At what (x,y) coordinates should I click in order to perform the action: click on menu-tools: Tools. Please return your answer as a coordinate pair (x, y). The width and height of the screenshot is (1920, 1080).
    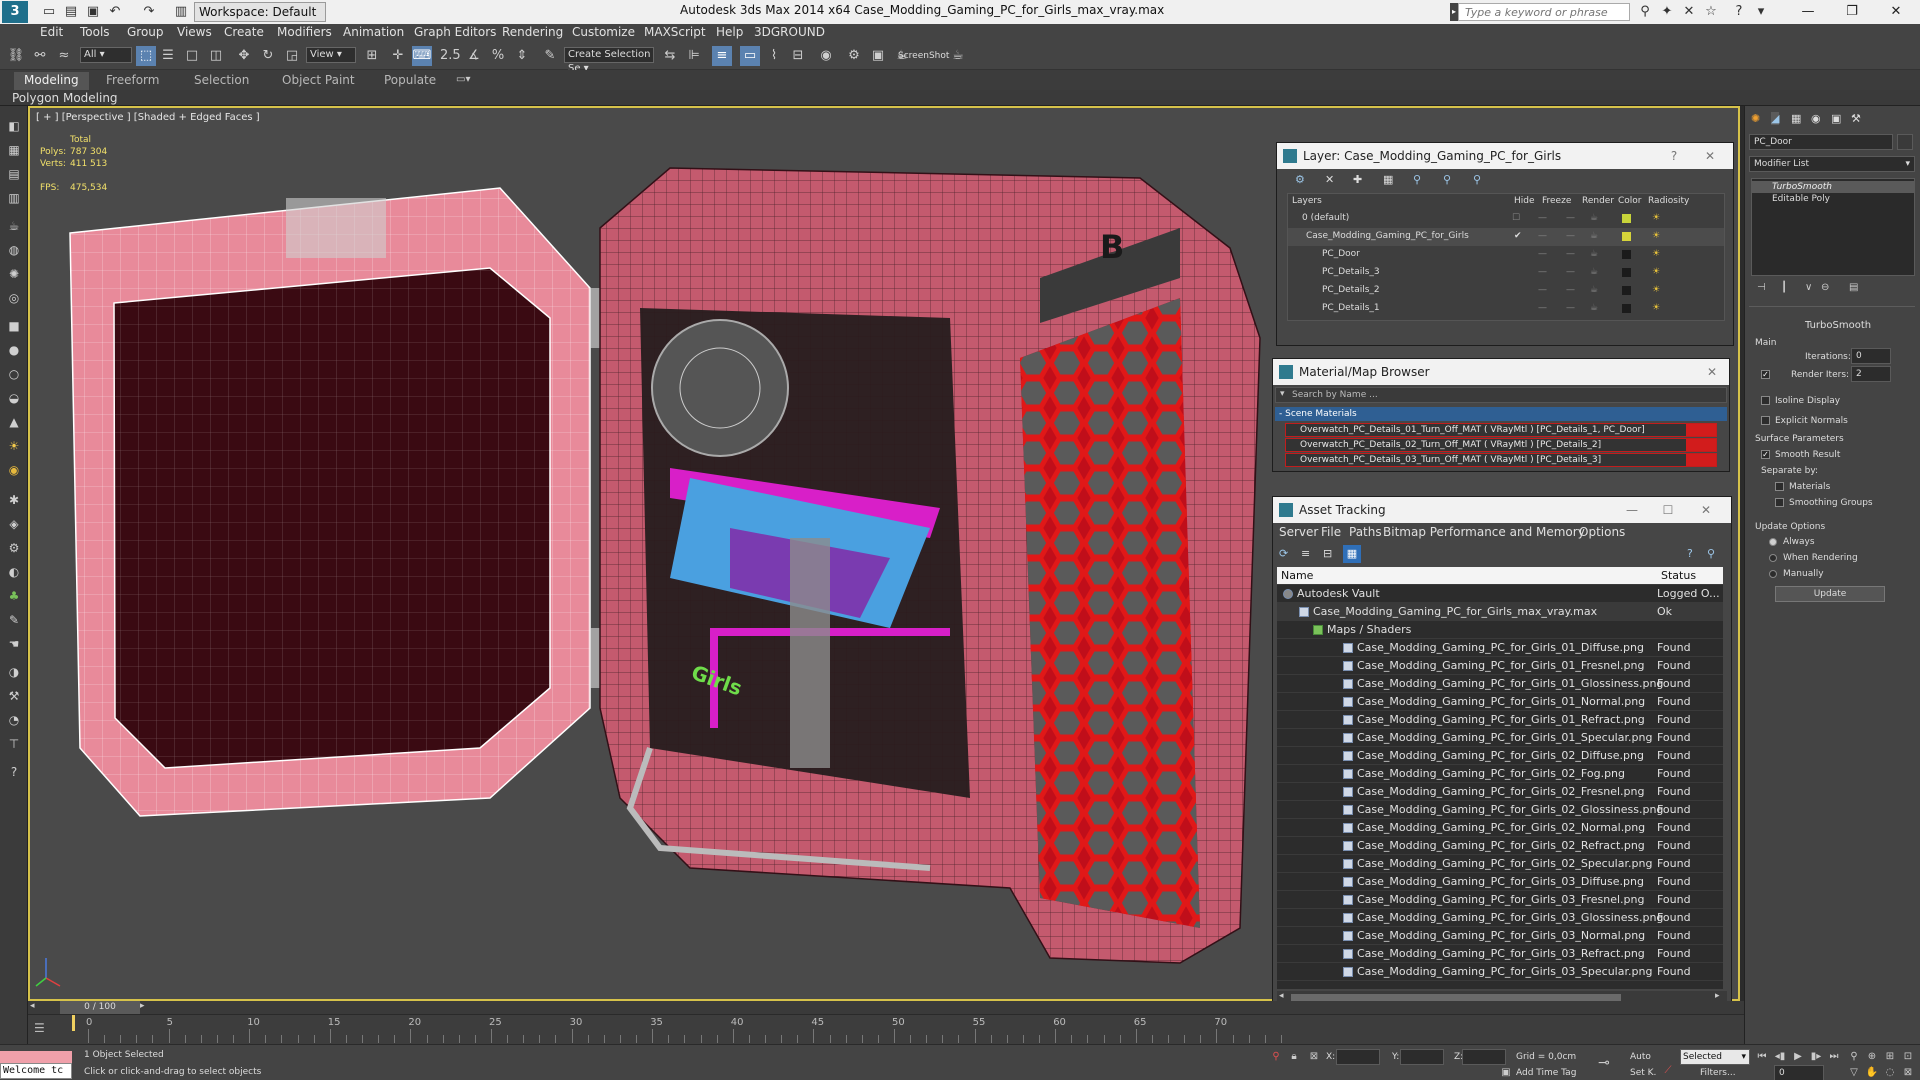
    Looking at the image, I should click on (95, 32).